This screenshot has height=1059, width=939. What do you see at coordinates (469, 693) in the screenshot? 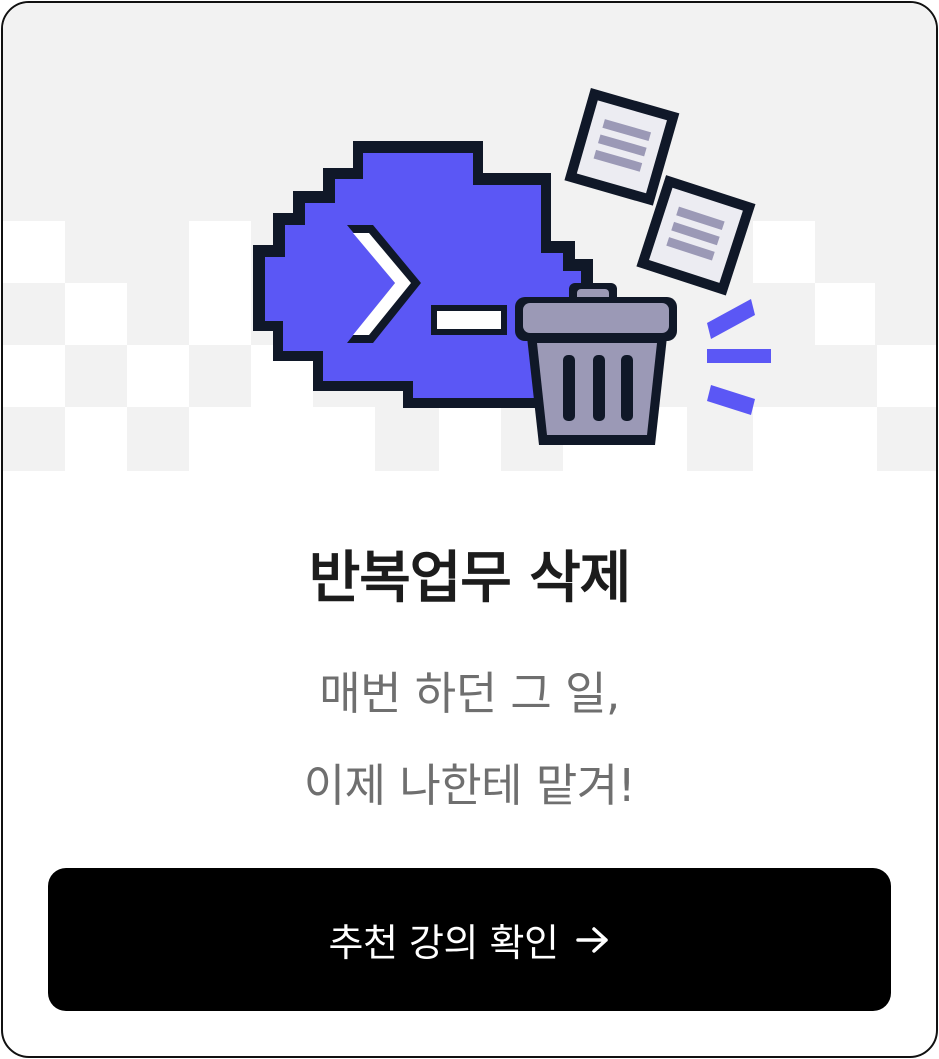
I see `card-subtitle-line1: 매번 하던 그 일,` at bounding box center [469, 693].